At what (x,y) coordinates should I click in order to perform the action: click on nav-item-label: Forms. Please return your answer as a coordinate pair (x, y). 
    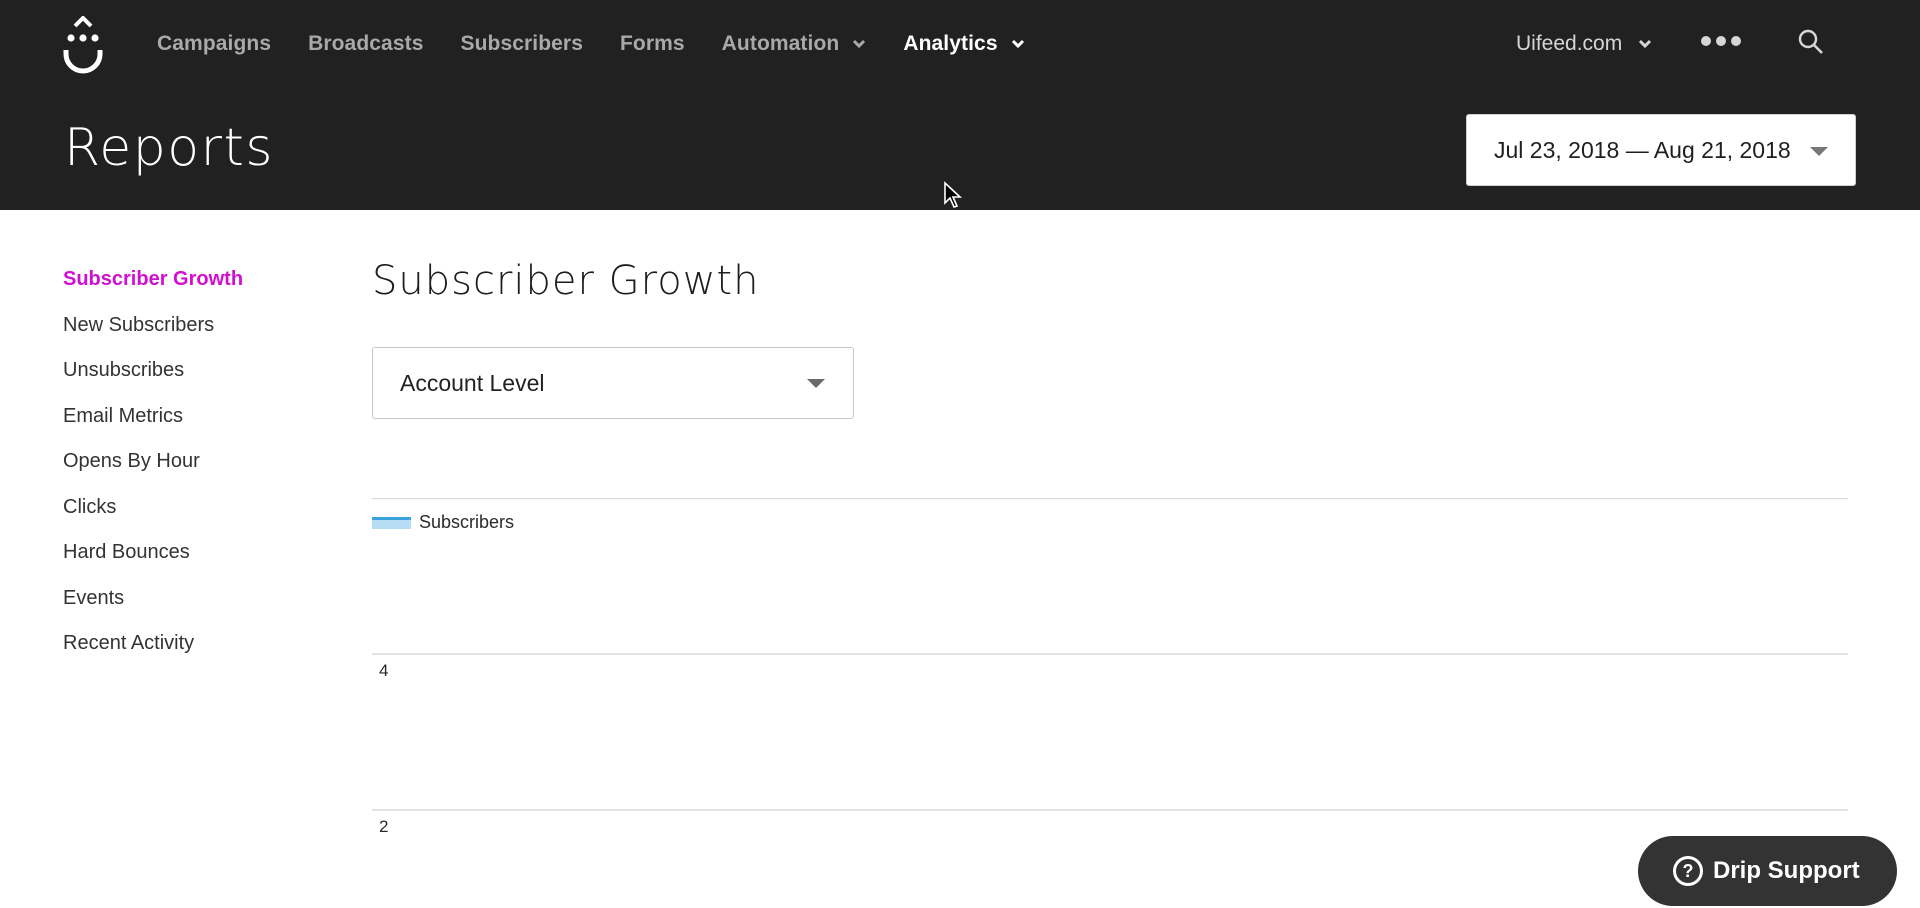
    Looking at the image, I should click on (652, 43).